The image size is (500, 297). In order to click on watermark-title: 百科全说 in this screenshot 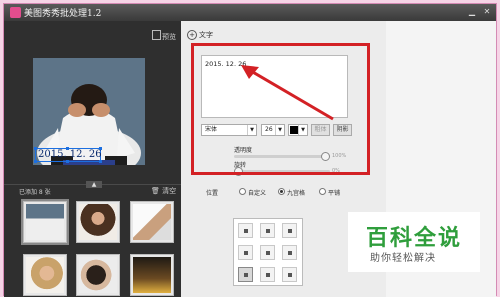, I will do `click(414, 238)`.